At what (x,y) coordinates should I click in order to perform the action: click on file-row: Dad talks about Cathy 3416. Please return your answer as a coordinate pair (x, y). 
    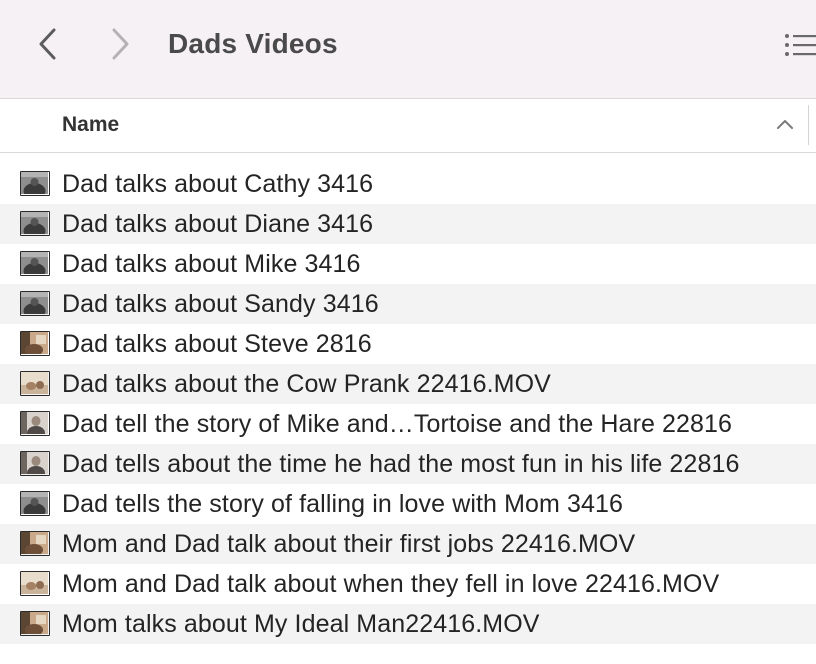
    Looking at the image, I should click on (408, 184).